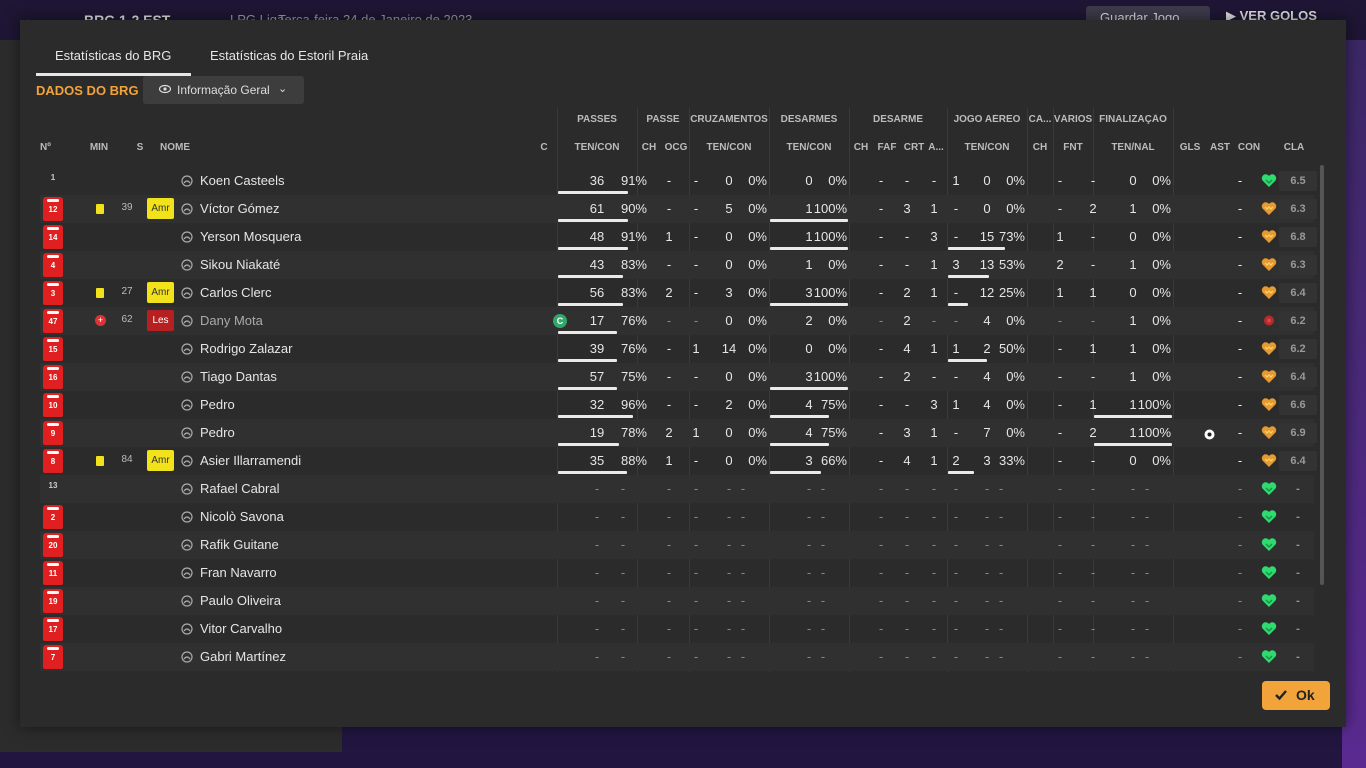 The image size is (1366, 768). I want to click on player-name: Tiago Dantas, so click(238, 376).